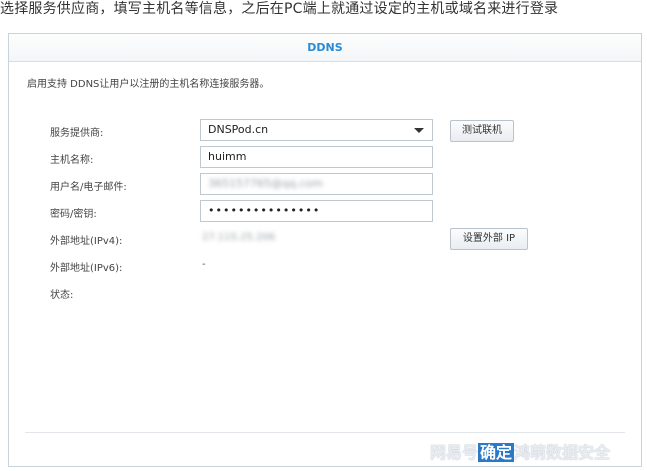 The height and width of the screenshot is (471, 647). What do you see at coordinates (239, 237) in the screenshot?
I see `external-ipv4-value: 27.115.25.206` at bounding box center [239, 237].